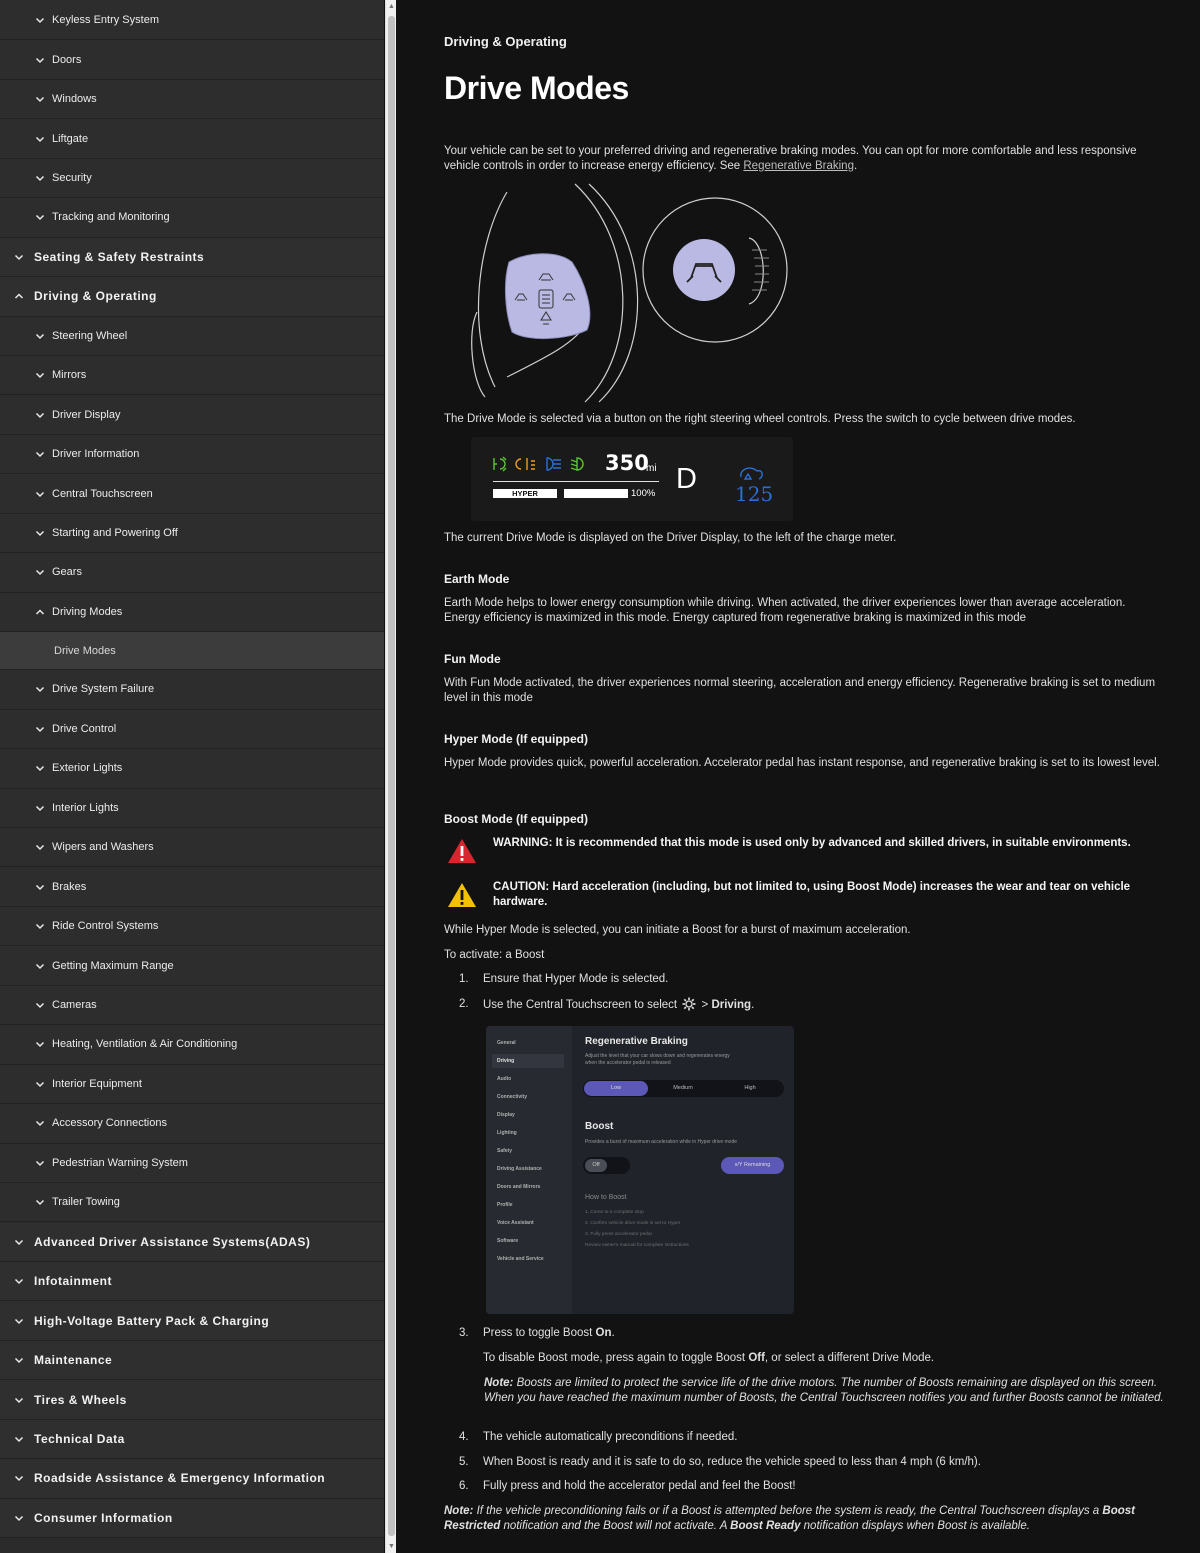 The height and width of the screenshot is (1553, 1200). I want to click on sidebar-item-doors: Doors, so click(192, 60).